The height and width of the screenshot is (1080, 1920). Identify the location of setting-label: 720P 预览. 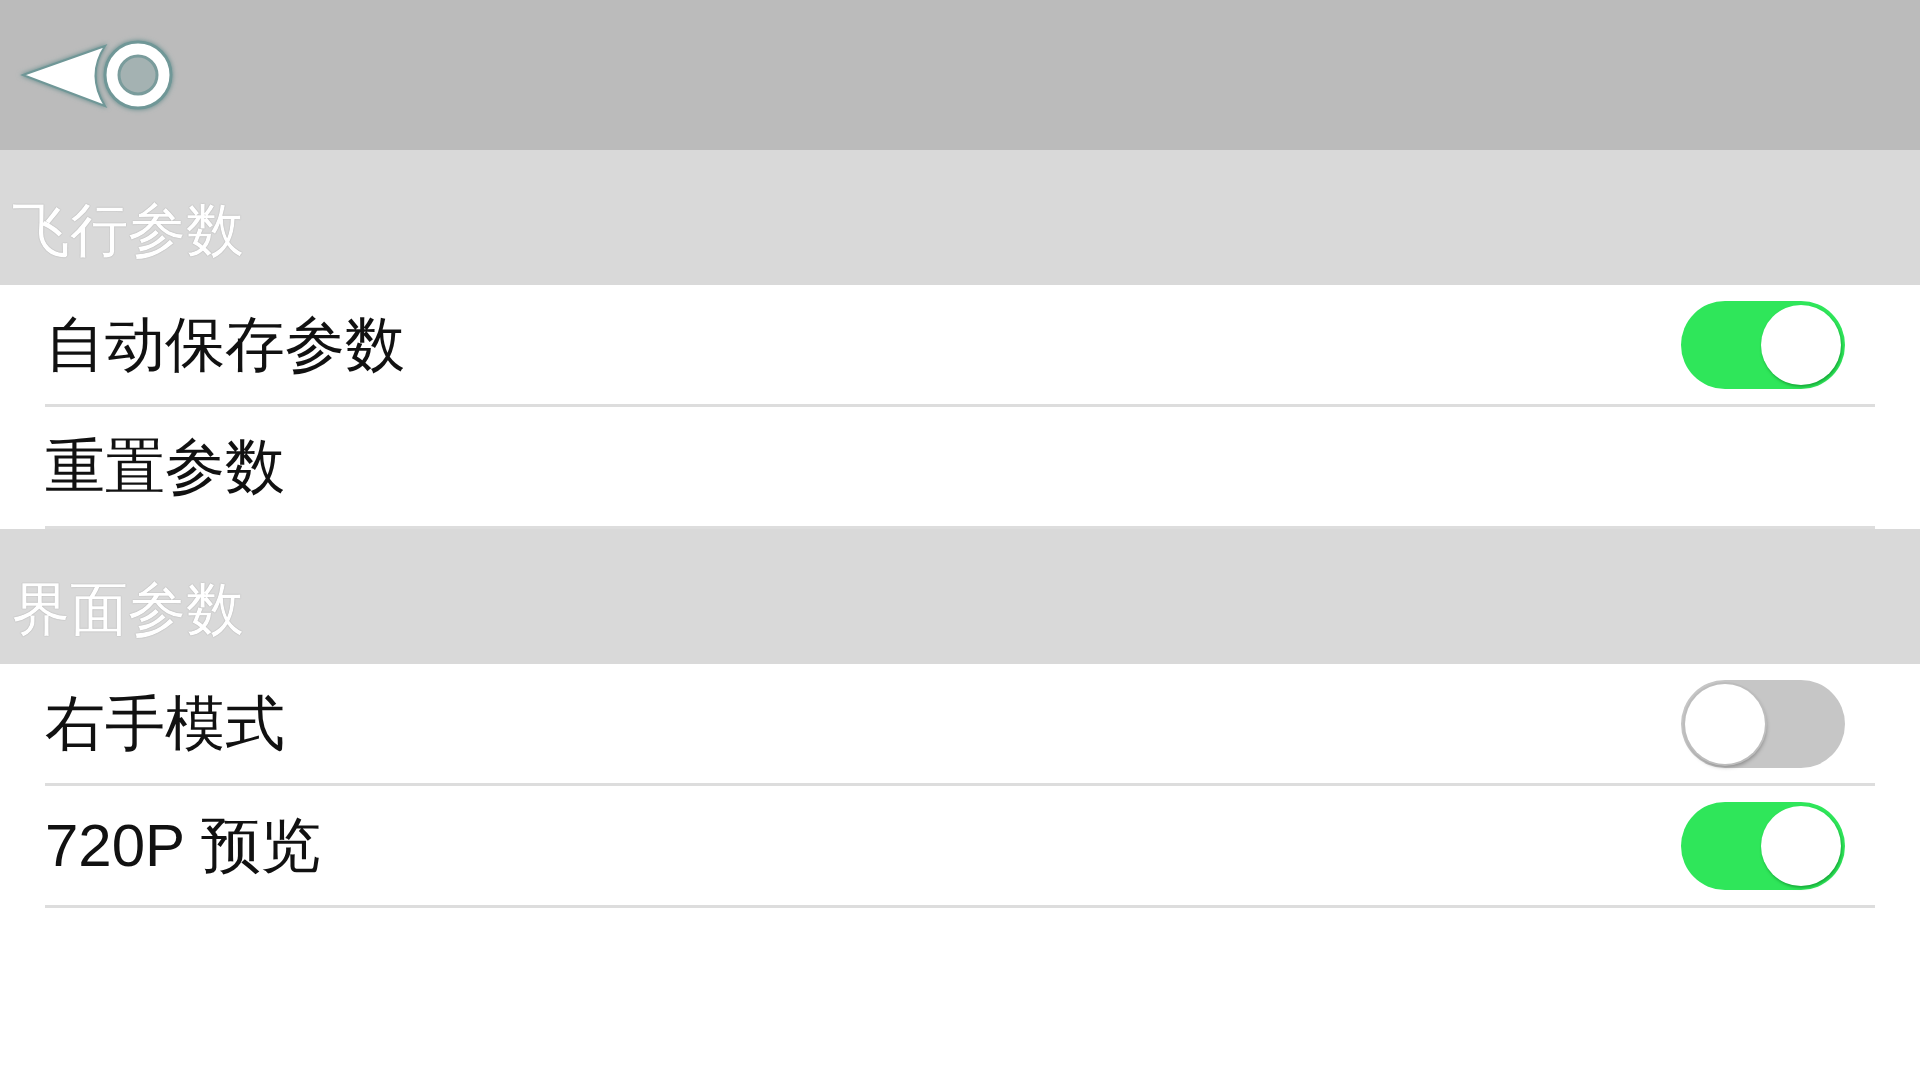
(183, 845).